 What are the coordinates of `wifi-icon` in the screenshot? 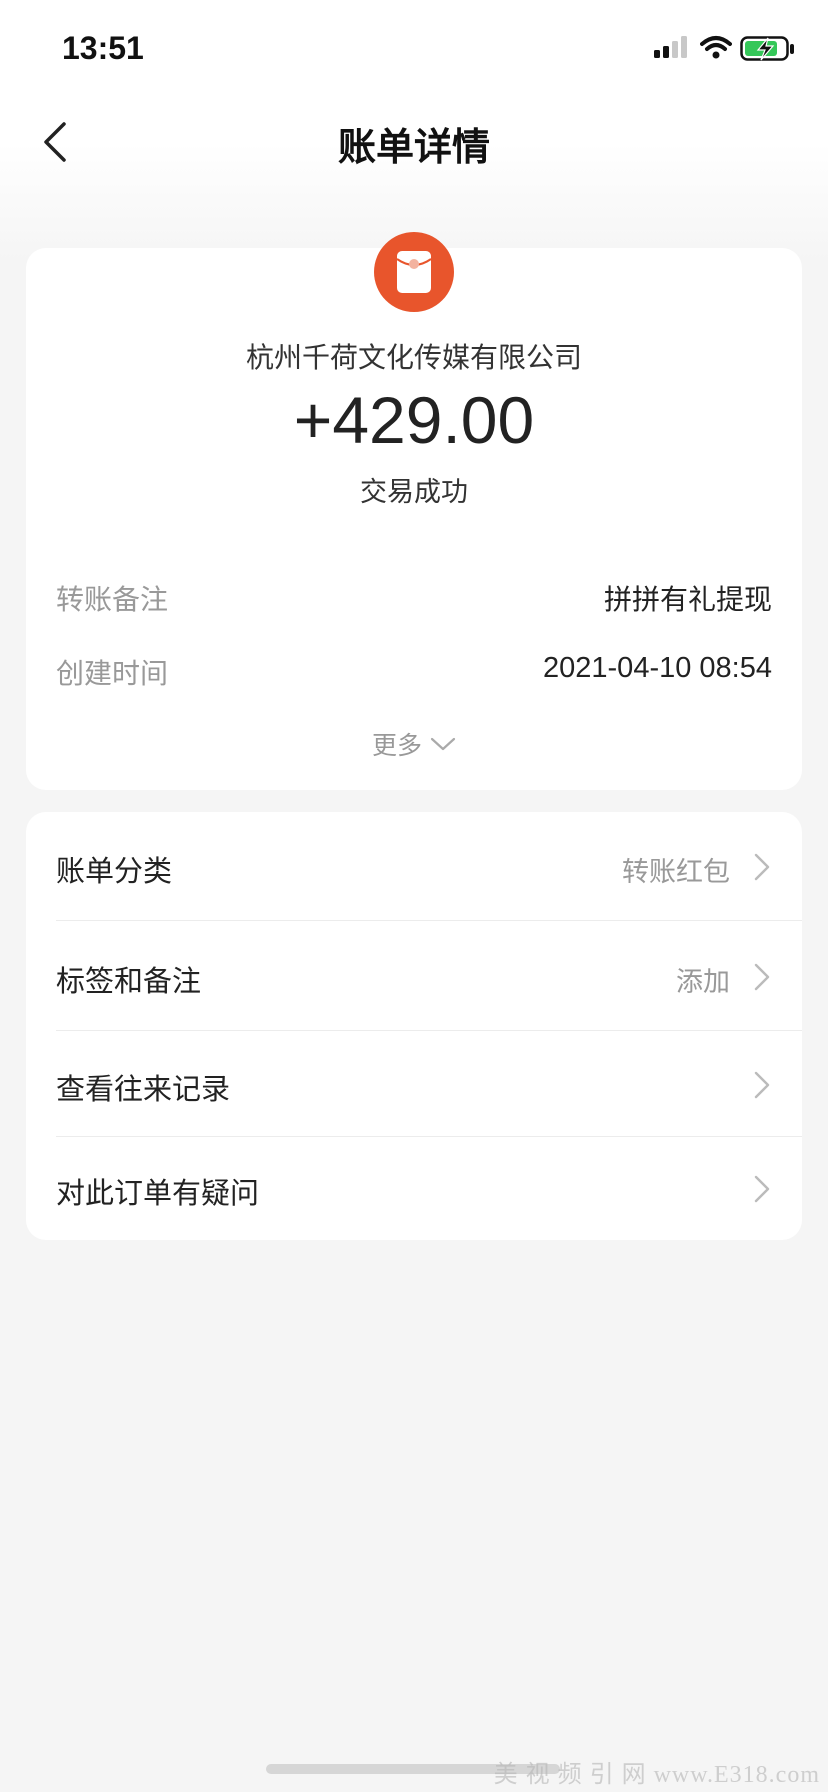 It's located at (716, 47).